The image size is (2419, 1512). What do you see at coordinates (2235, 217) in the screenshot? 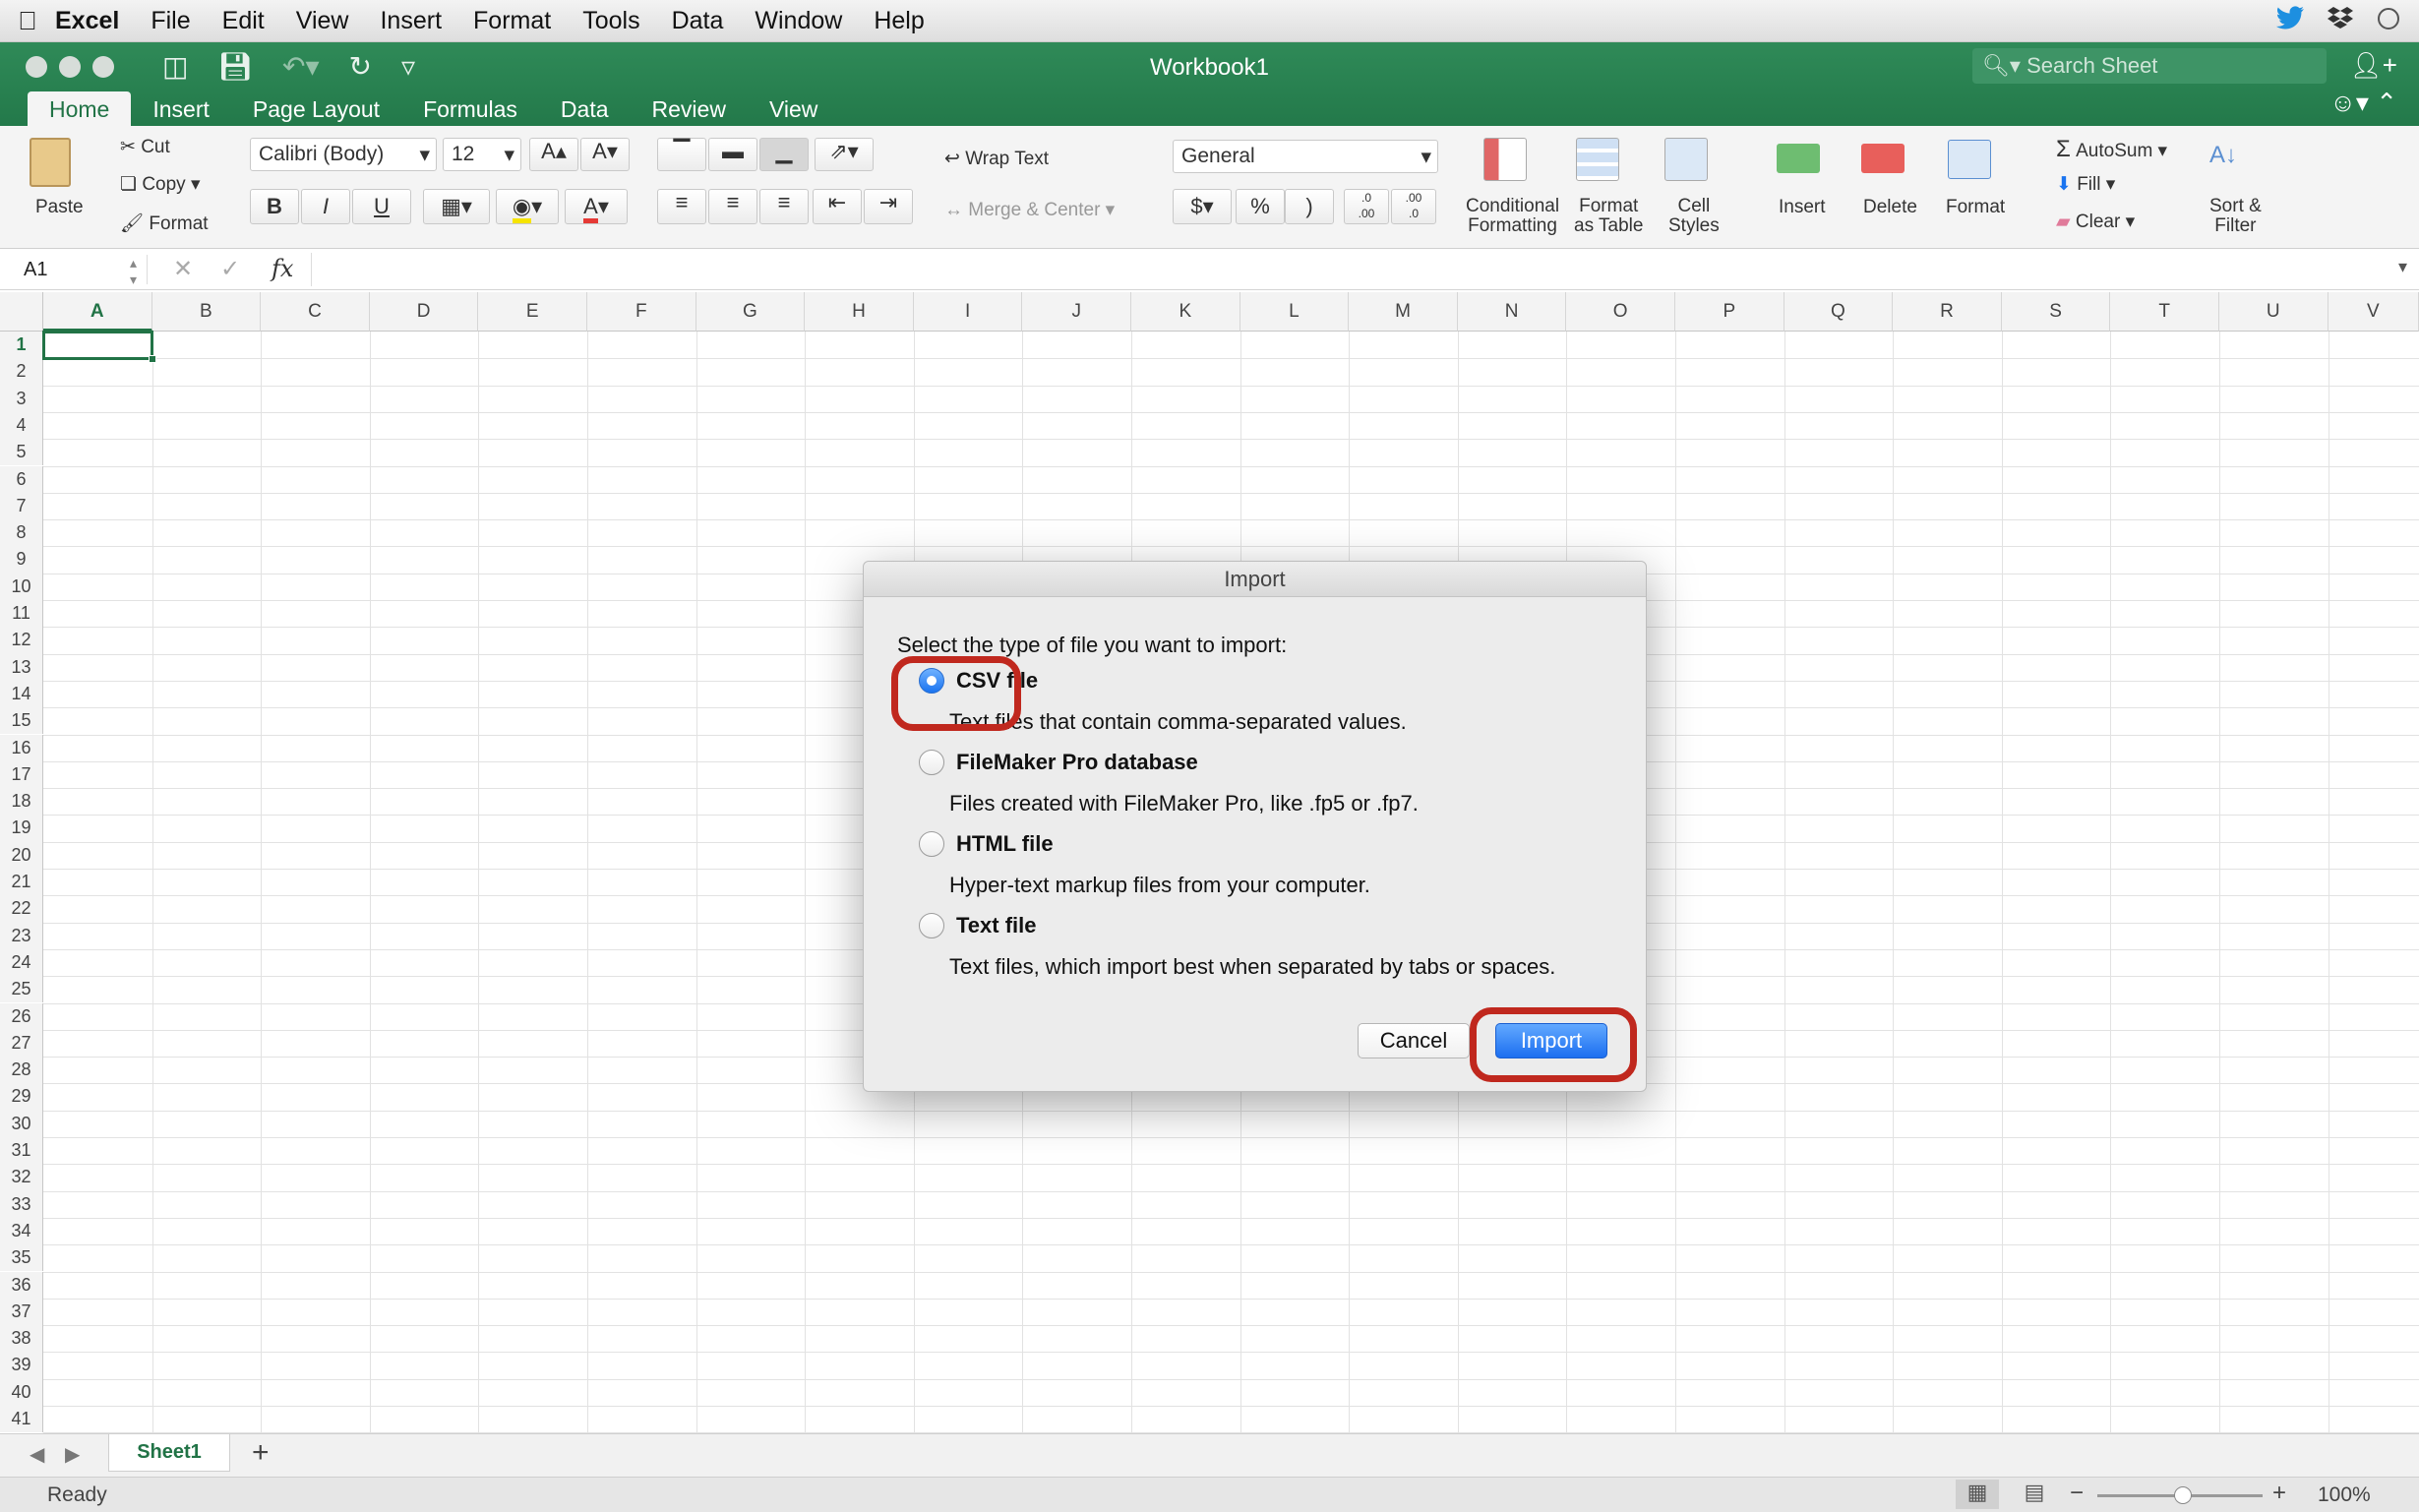
I see `sort-filter-button: Sort & Filter` at bounding box center [2235, 217].